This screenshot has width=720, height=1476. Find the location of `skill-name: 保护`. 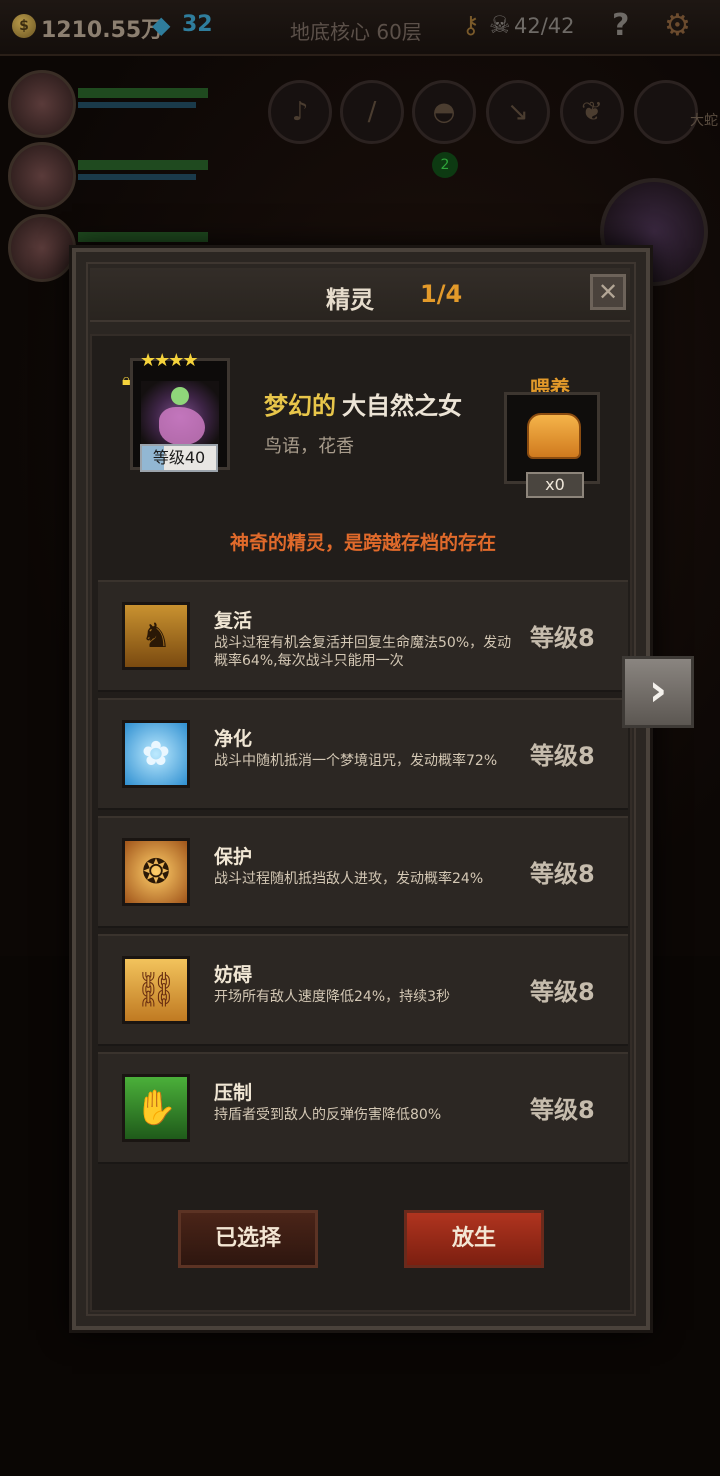

skill-name: 保护 is located at coordinates (233, 857).